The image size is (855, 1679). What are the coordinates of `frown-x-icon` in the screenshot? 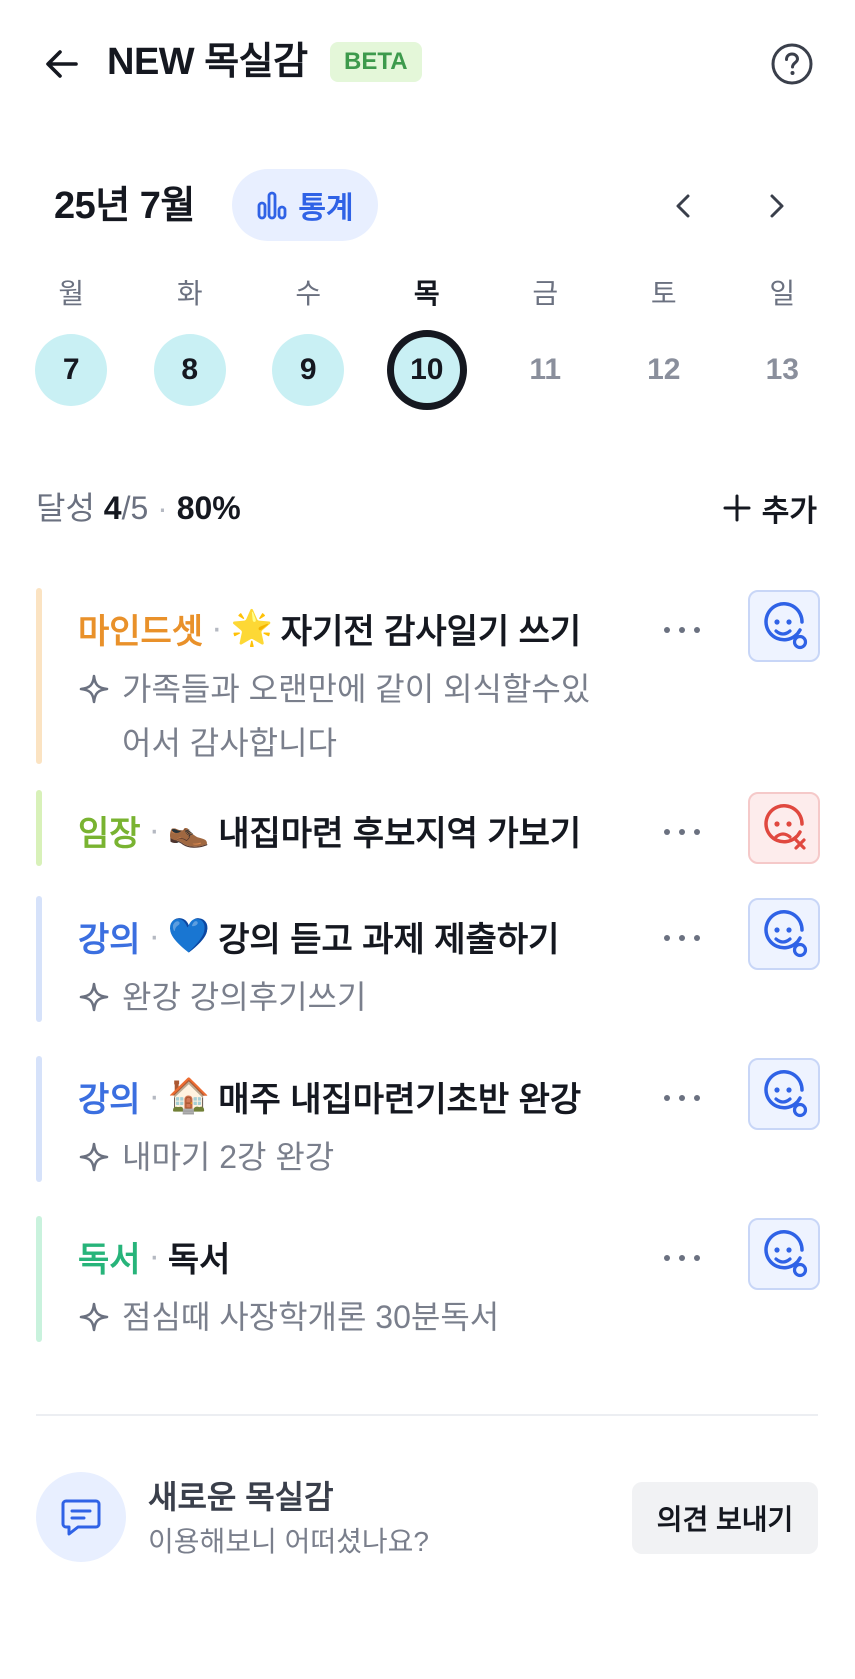 It's located at (785, 827).